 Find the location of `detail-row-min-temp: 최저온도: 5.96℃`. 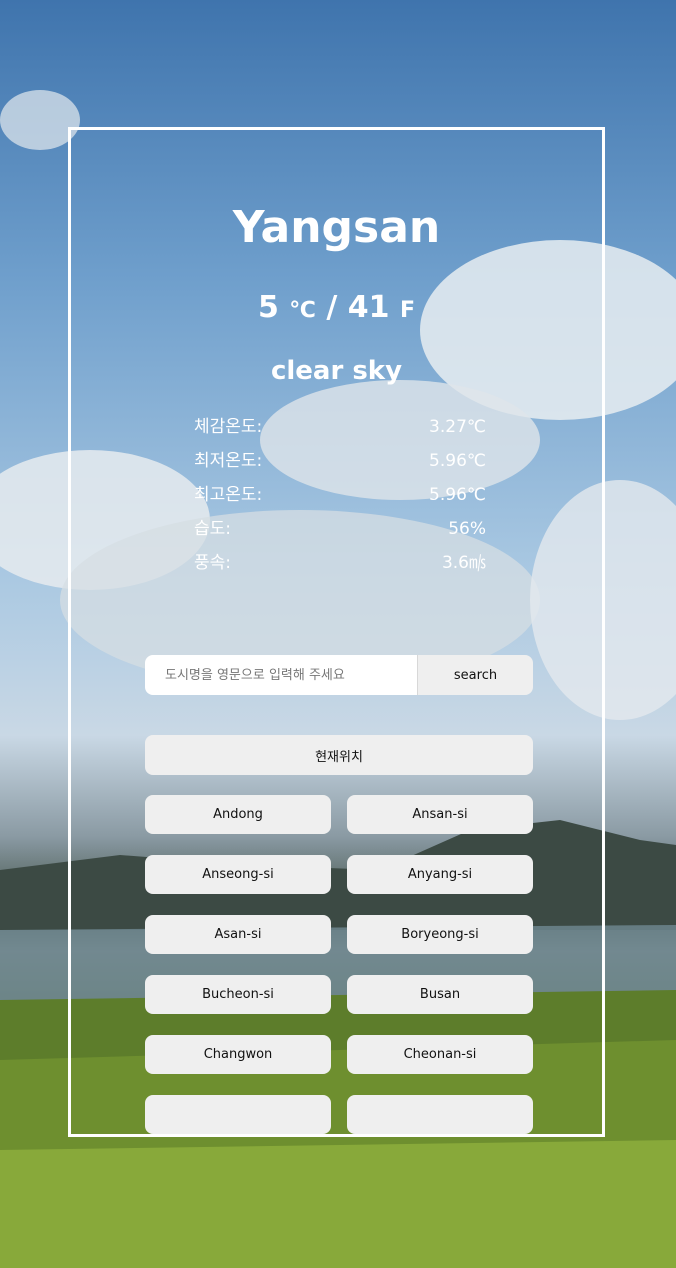

detail-row-min-temp: 최저온도: 5.96℃ is located at coordinates (340, 461).